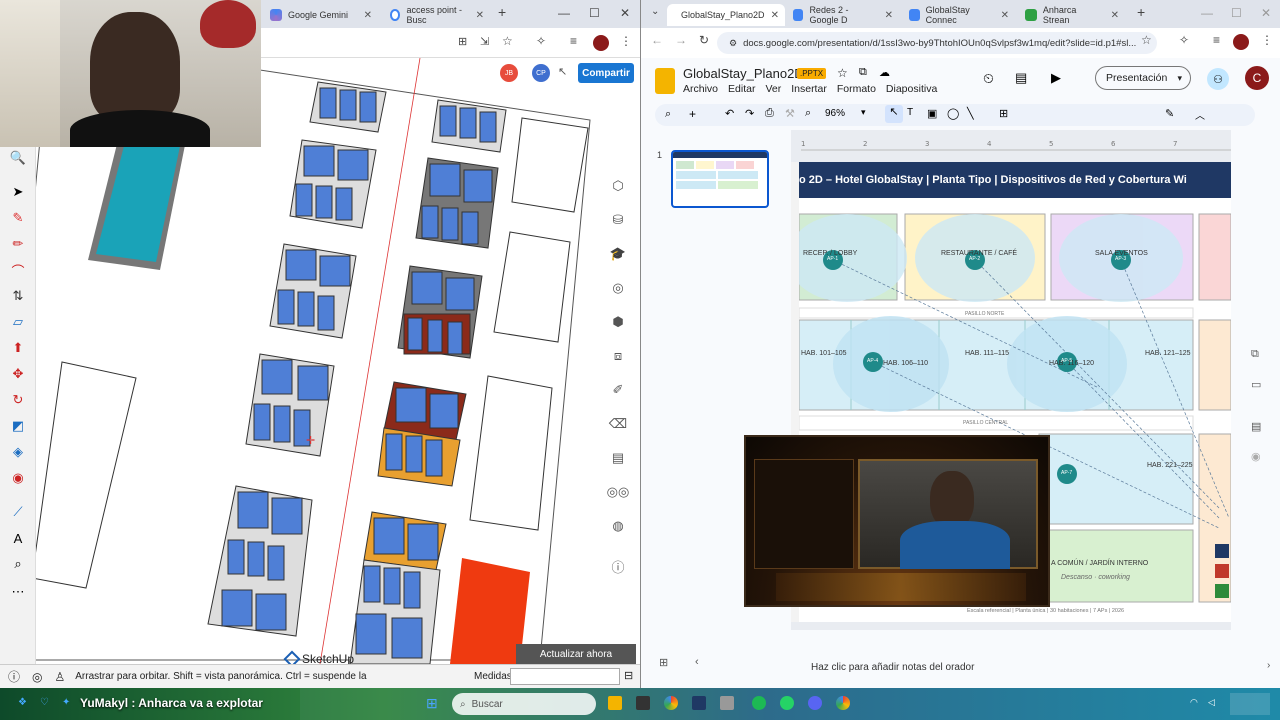 The width and height of the screenshot is (1280, 720). I want to click on tab-access-point: access point - Busc ✕, so click(437, 15).